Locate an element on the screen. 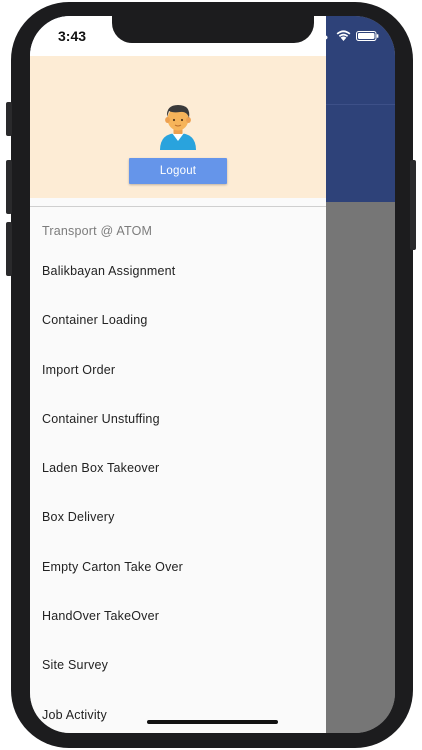  menu-item-container-loading: Container Loading is located at coordinates (178, 320).